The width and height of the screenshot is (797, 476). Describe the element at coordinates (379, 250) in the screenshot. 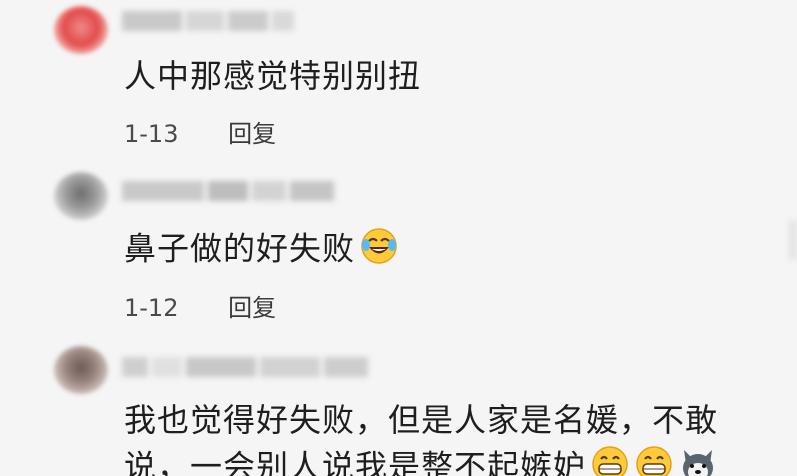

I see `laughing-tears-emoji-icon` at that location.